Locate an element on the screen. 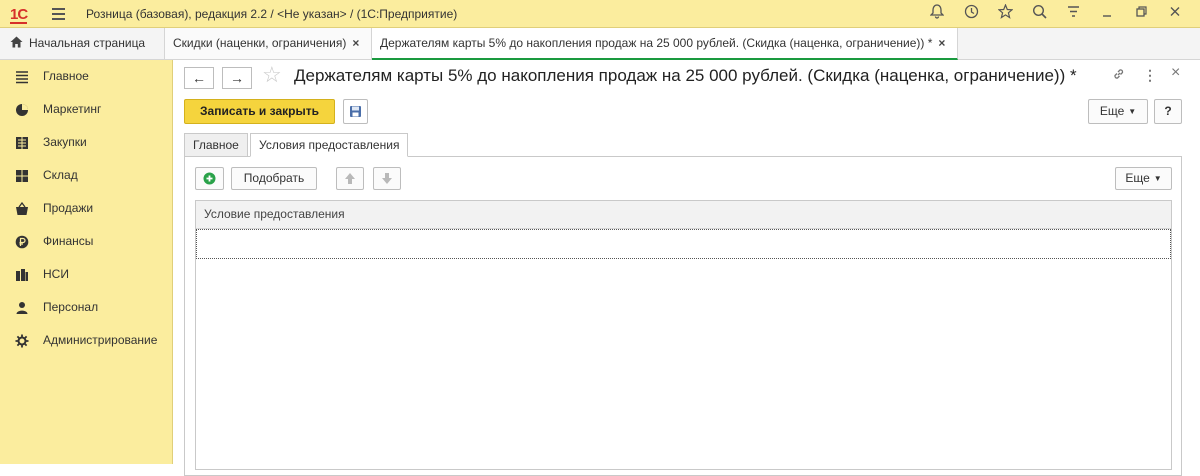 The width and height of the screenshot is (1200, 476). settings-icon is located at coordinates (1073, 14).